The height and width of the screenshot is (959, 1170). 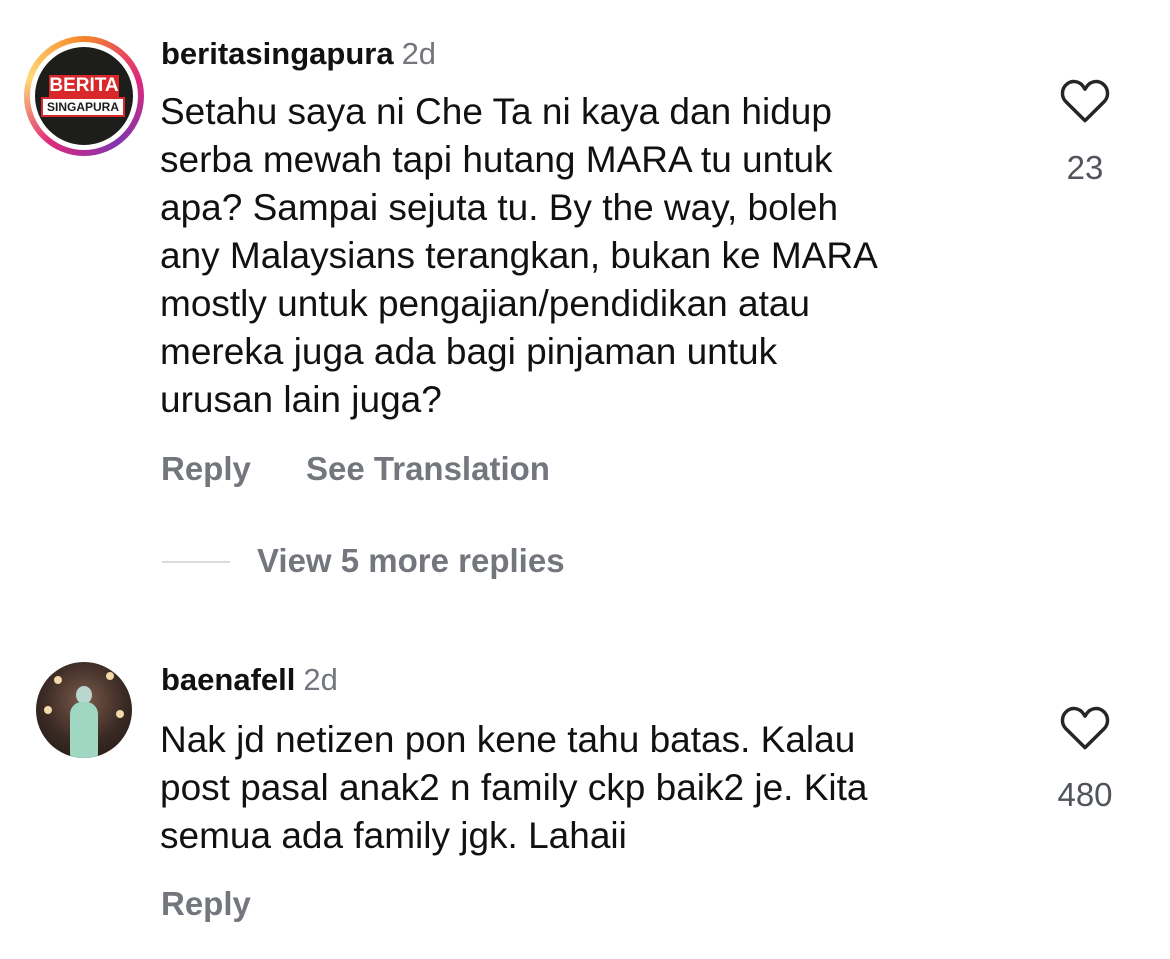 What do you see at coordinates (84, 86) in the screenshot?
I see `logo-text-top: BERITA` at bounding box center [84, 86].